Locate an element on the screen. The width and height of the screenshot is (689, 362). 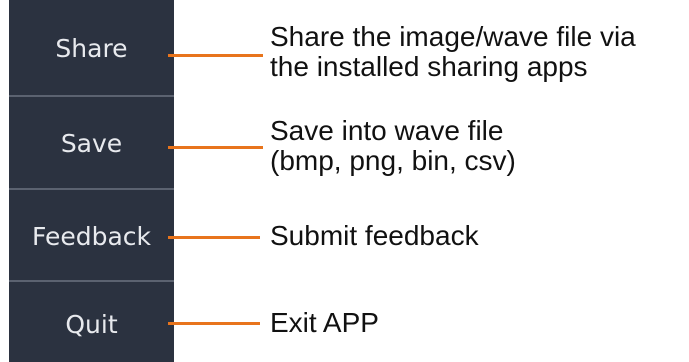
save-label: Save is located at coordinates (91, 143).